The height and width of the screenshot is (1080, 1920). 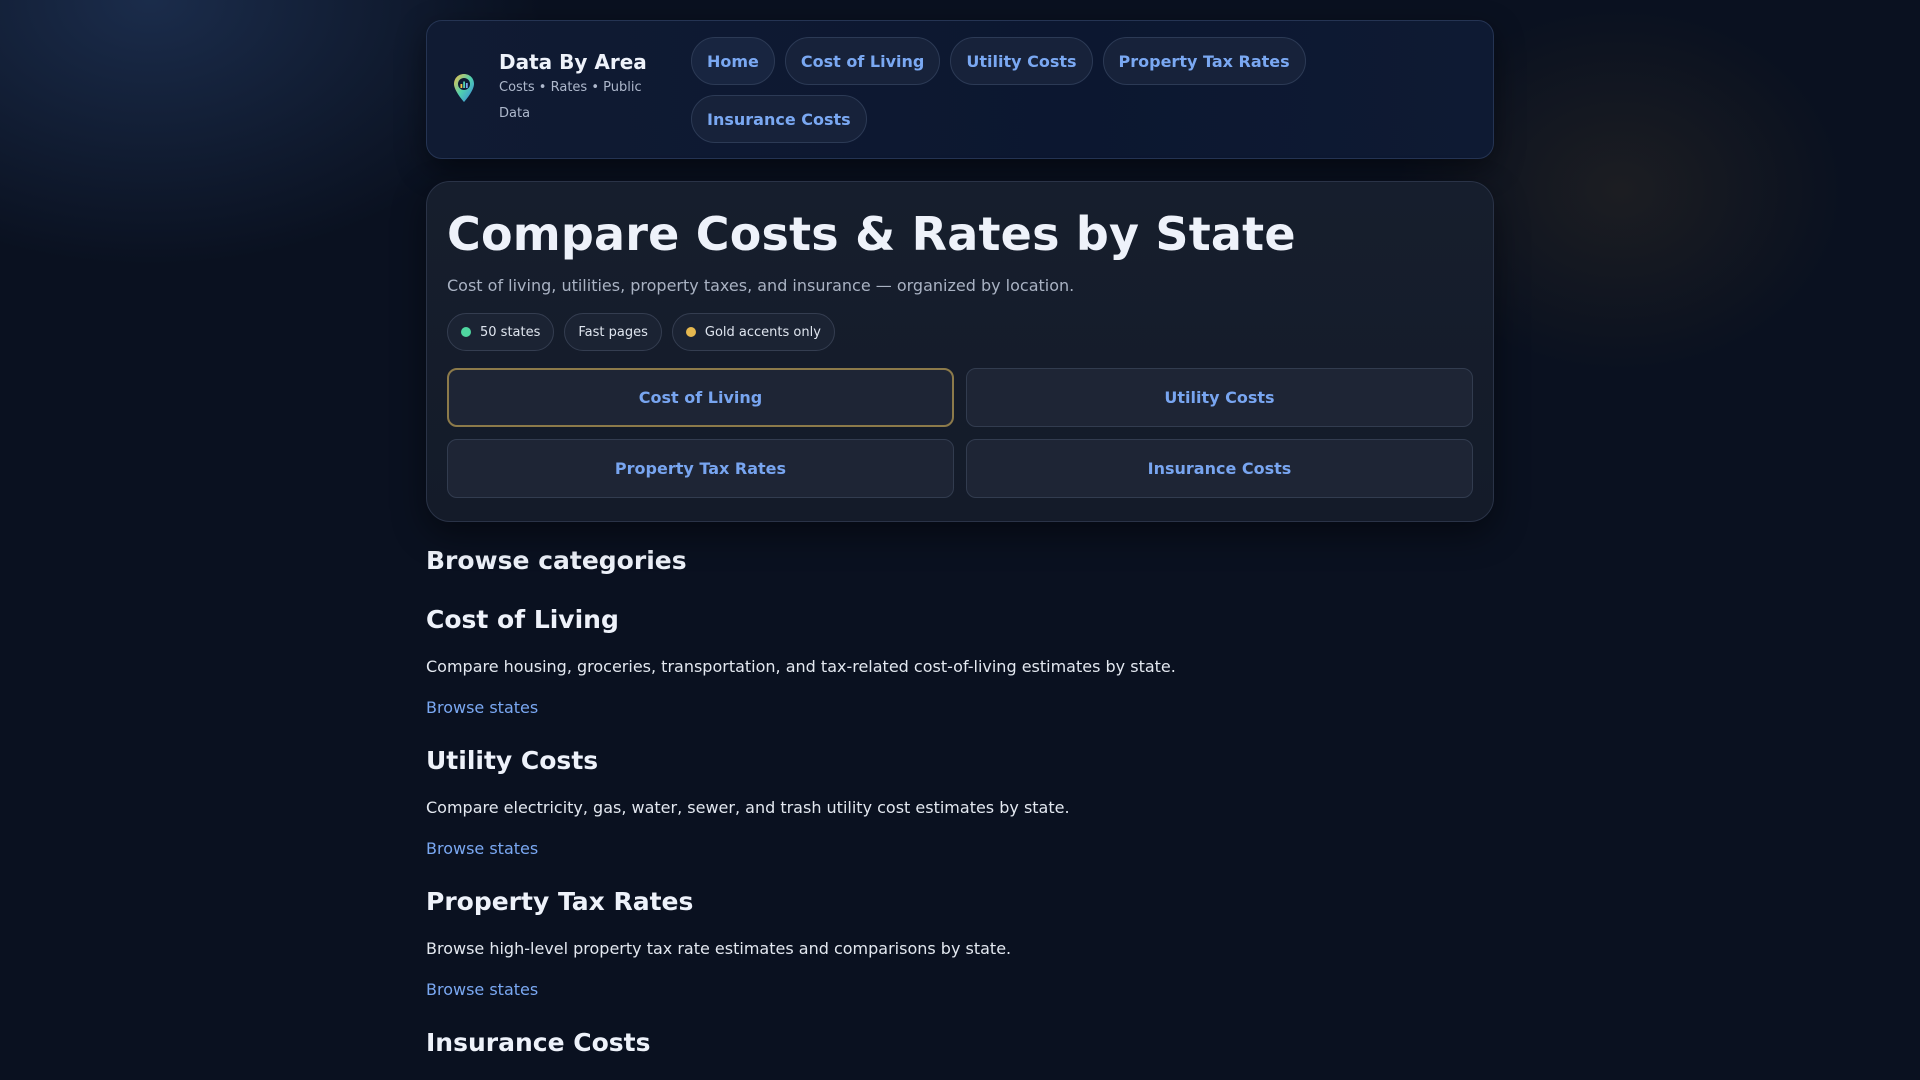 I want to click on map-pin-chart-icon, so click(x=464, y=88).